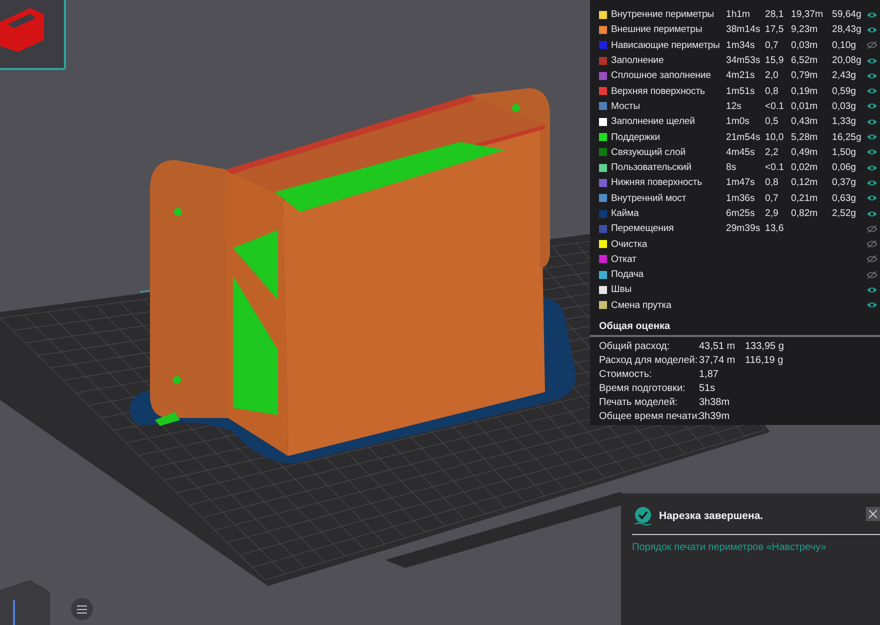 Image resolution: width=880 pixels, height=625 pixels. I want to click on feature-name: Заполнение, so click(637, 60).